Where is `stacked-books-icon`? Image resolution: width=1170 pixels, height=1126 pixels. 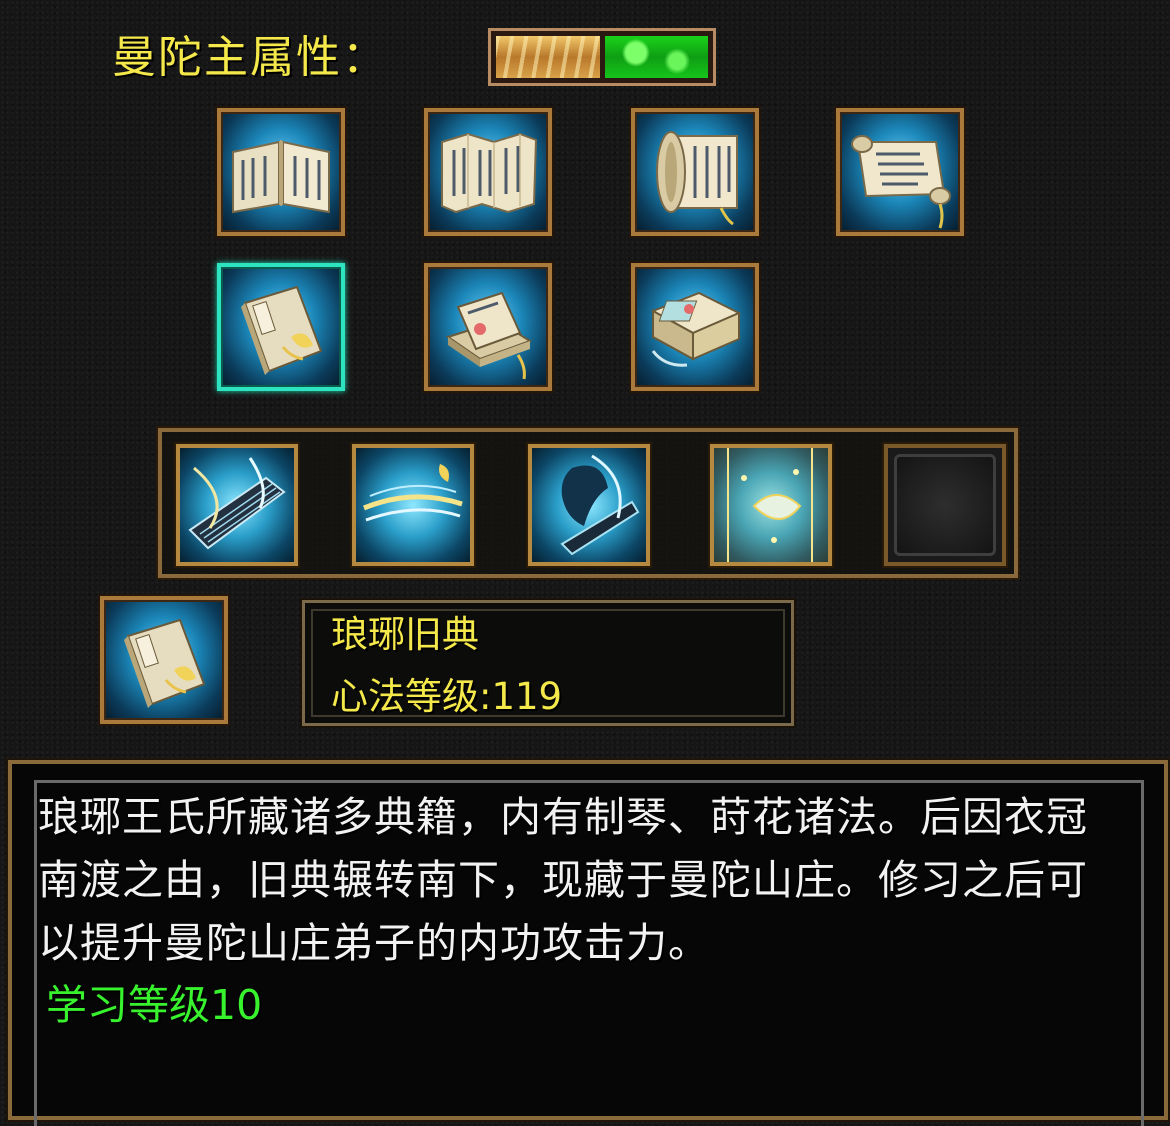
stacked-books-icon is located at coordinates (489, 335).